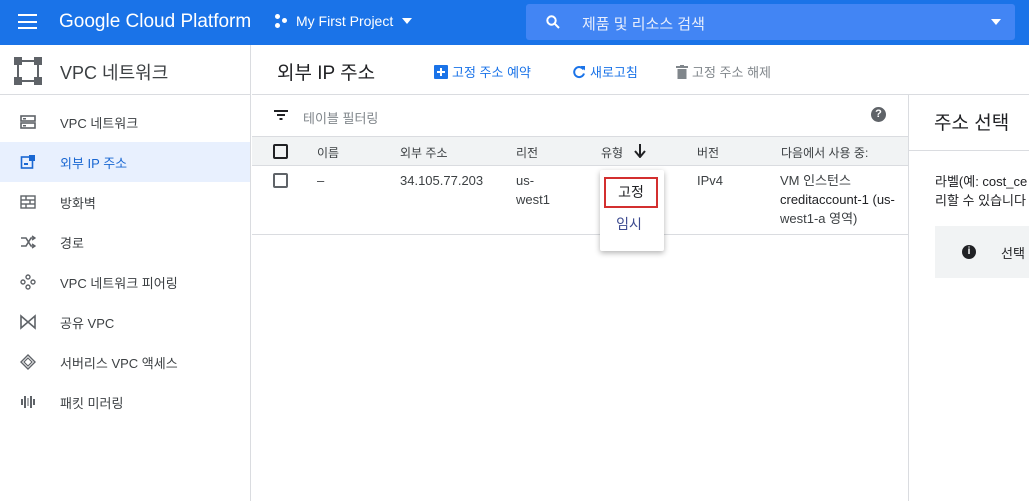 The height and width of the screenshot is (501, 1029). I want to click on project-selector: My First Project, so click(343, 21).